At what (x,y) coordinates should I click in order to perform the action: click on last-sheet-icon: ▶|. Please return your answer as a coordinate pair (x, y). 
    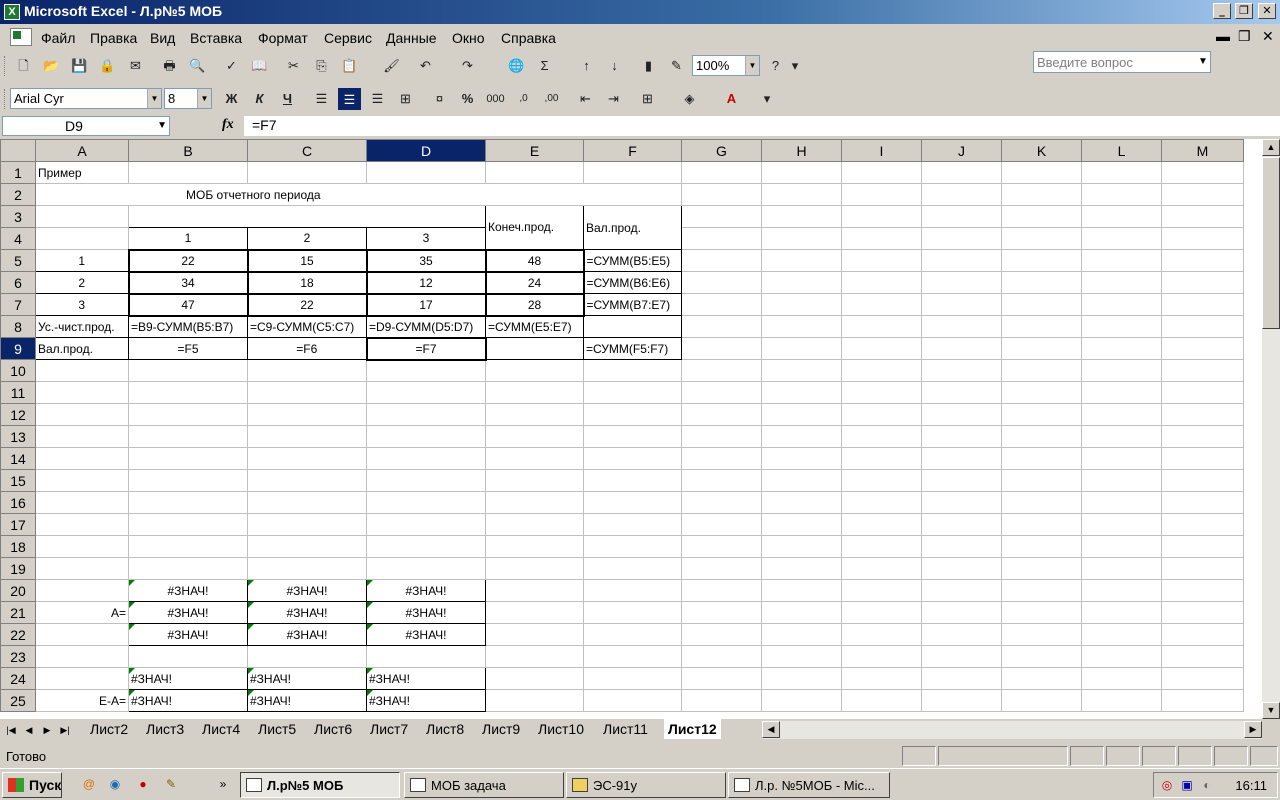
    Looking at the image, I should click on (65, 730).